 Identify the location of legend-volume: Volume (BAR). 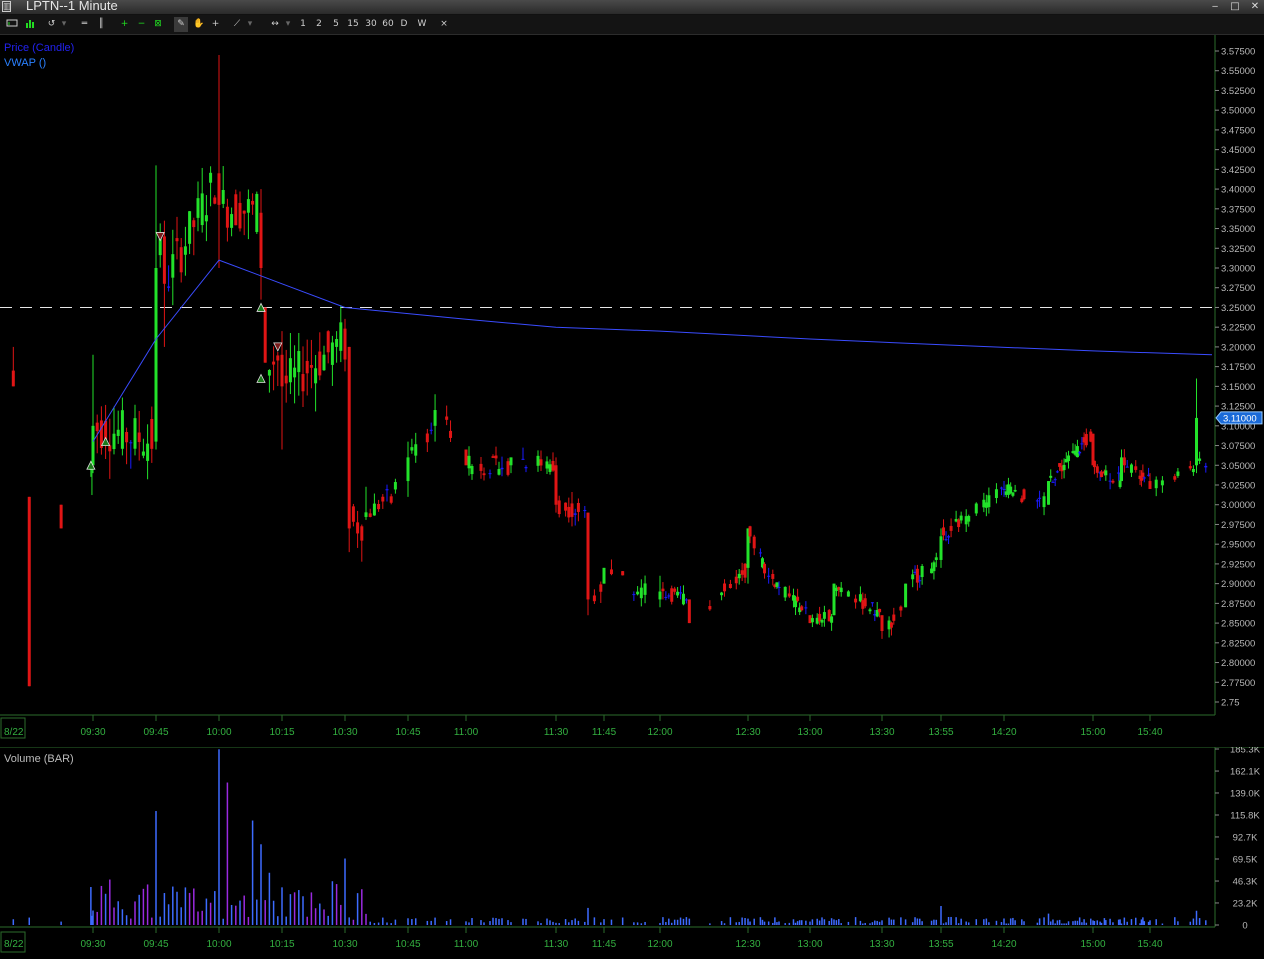
(39, 759).